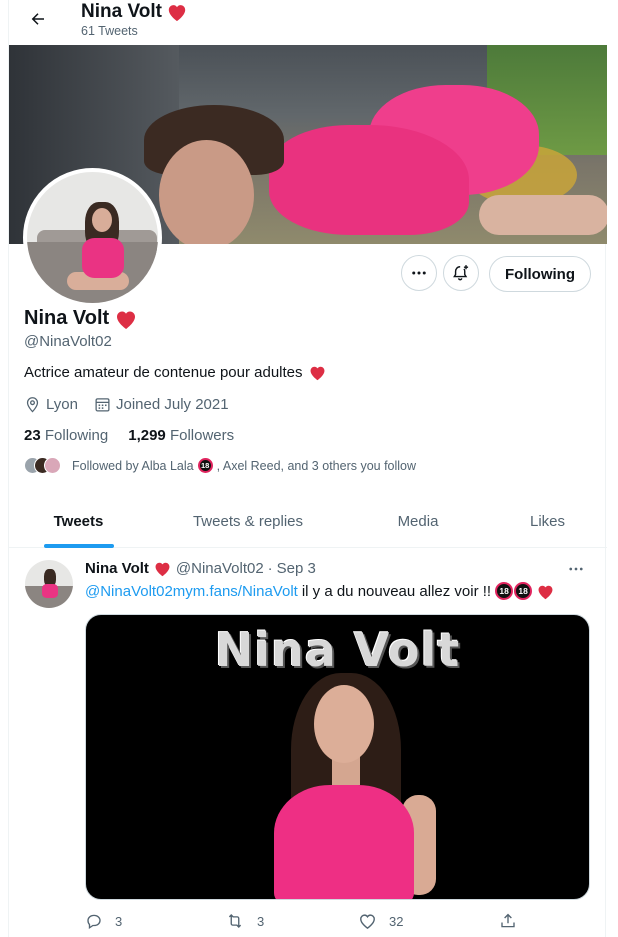 The height and width of the screenshot is (937, 618). What do you see at coordinates (134, 12) in the screenshot?
I see `header-title: Nina Volt` at bounding box center [134, 12].